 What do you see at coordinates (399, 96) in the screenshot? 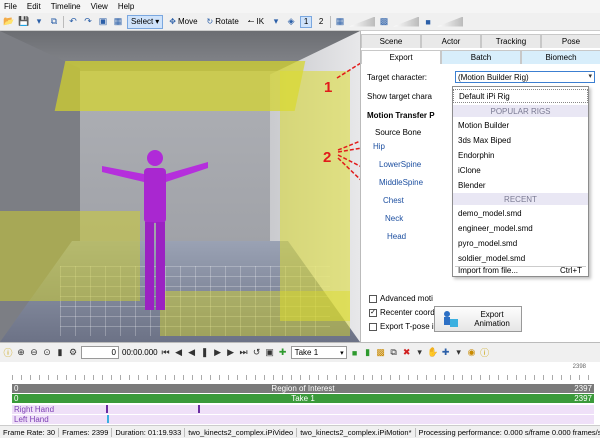
I see `show-target-label: Show target chara` at bounding box center [399, 96].